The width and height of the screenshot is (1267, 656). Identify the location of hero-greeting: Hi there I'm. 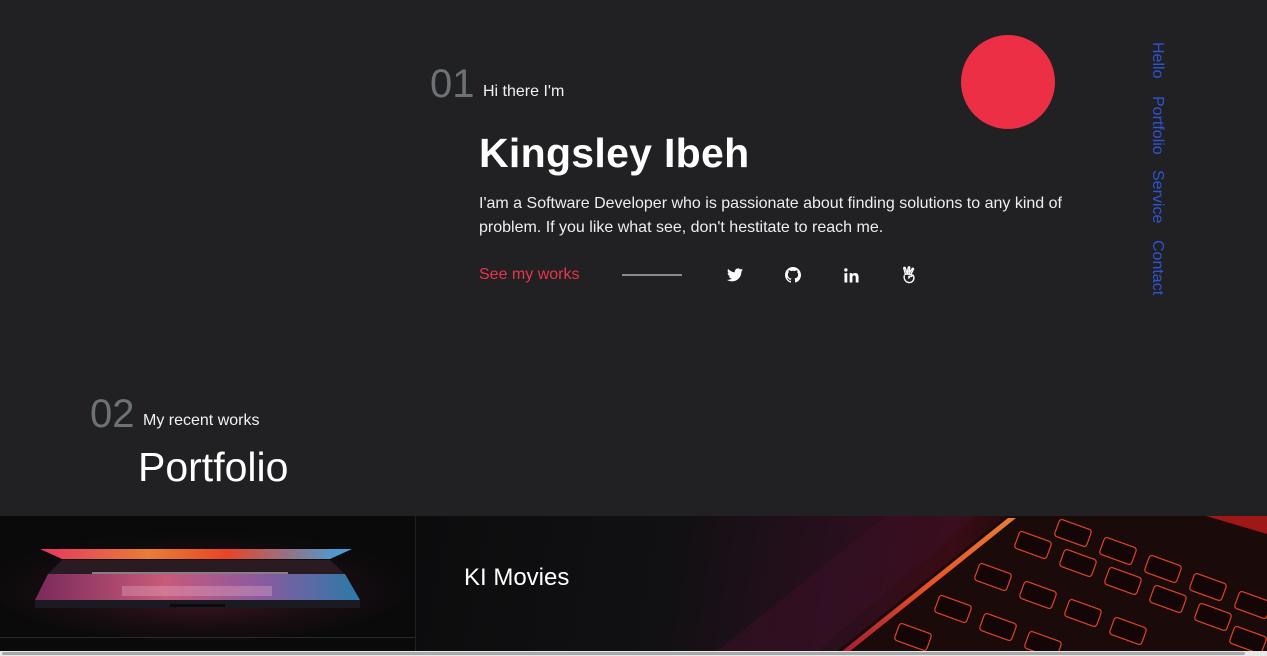
(524, 91).